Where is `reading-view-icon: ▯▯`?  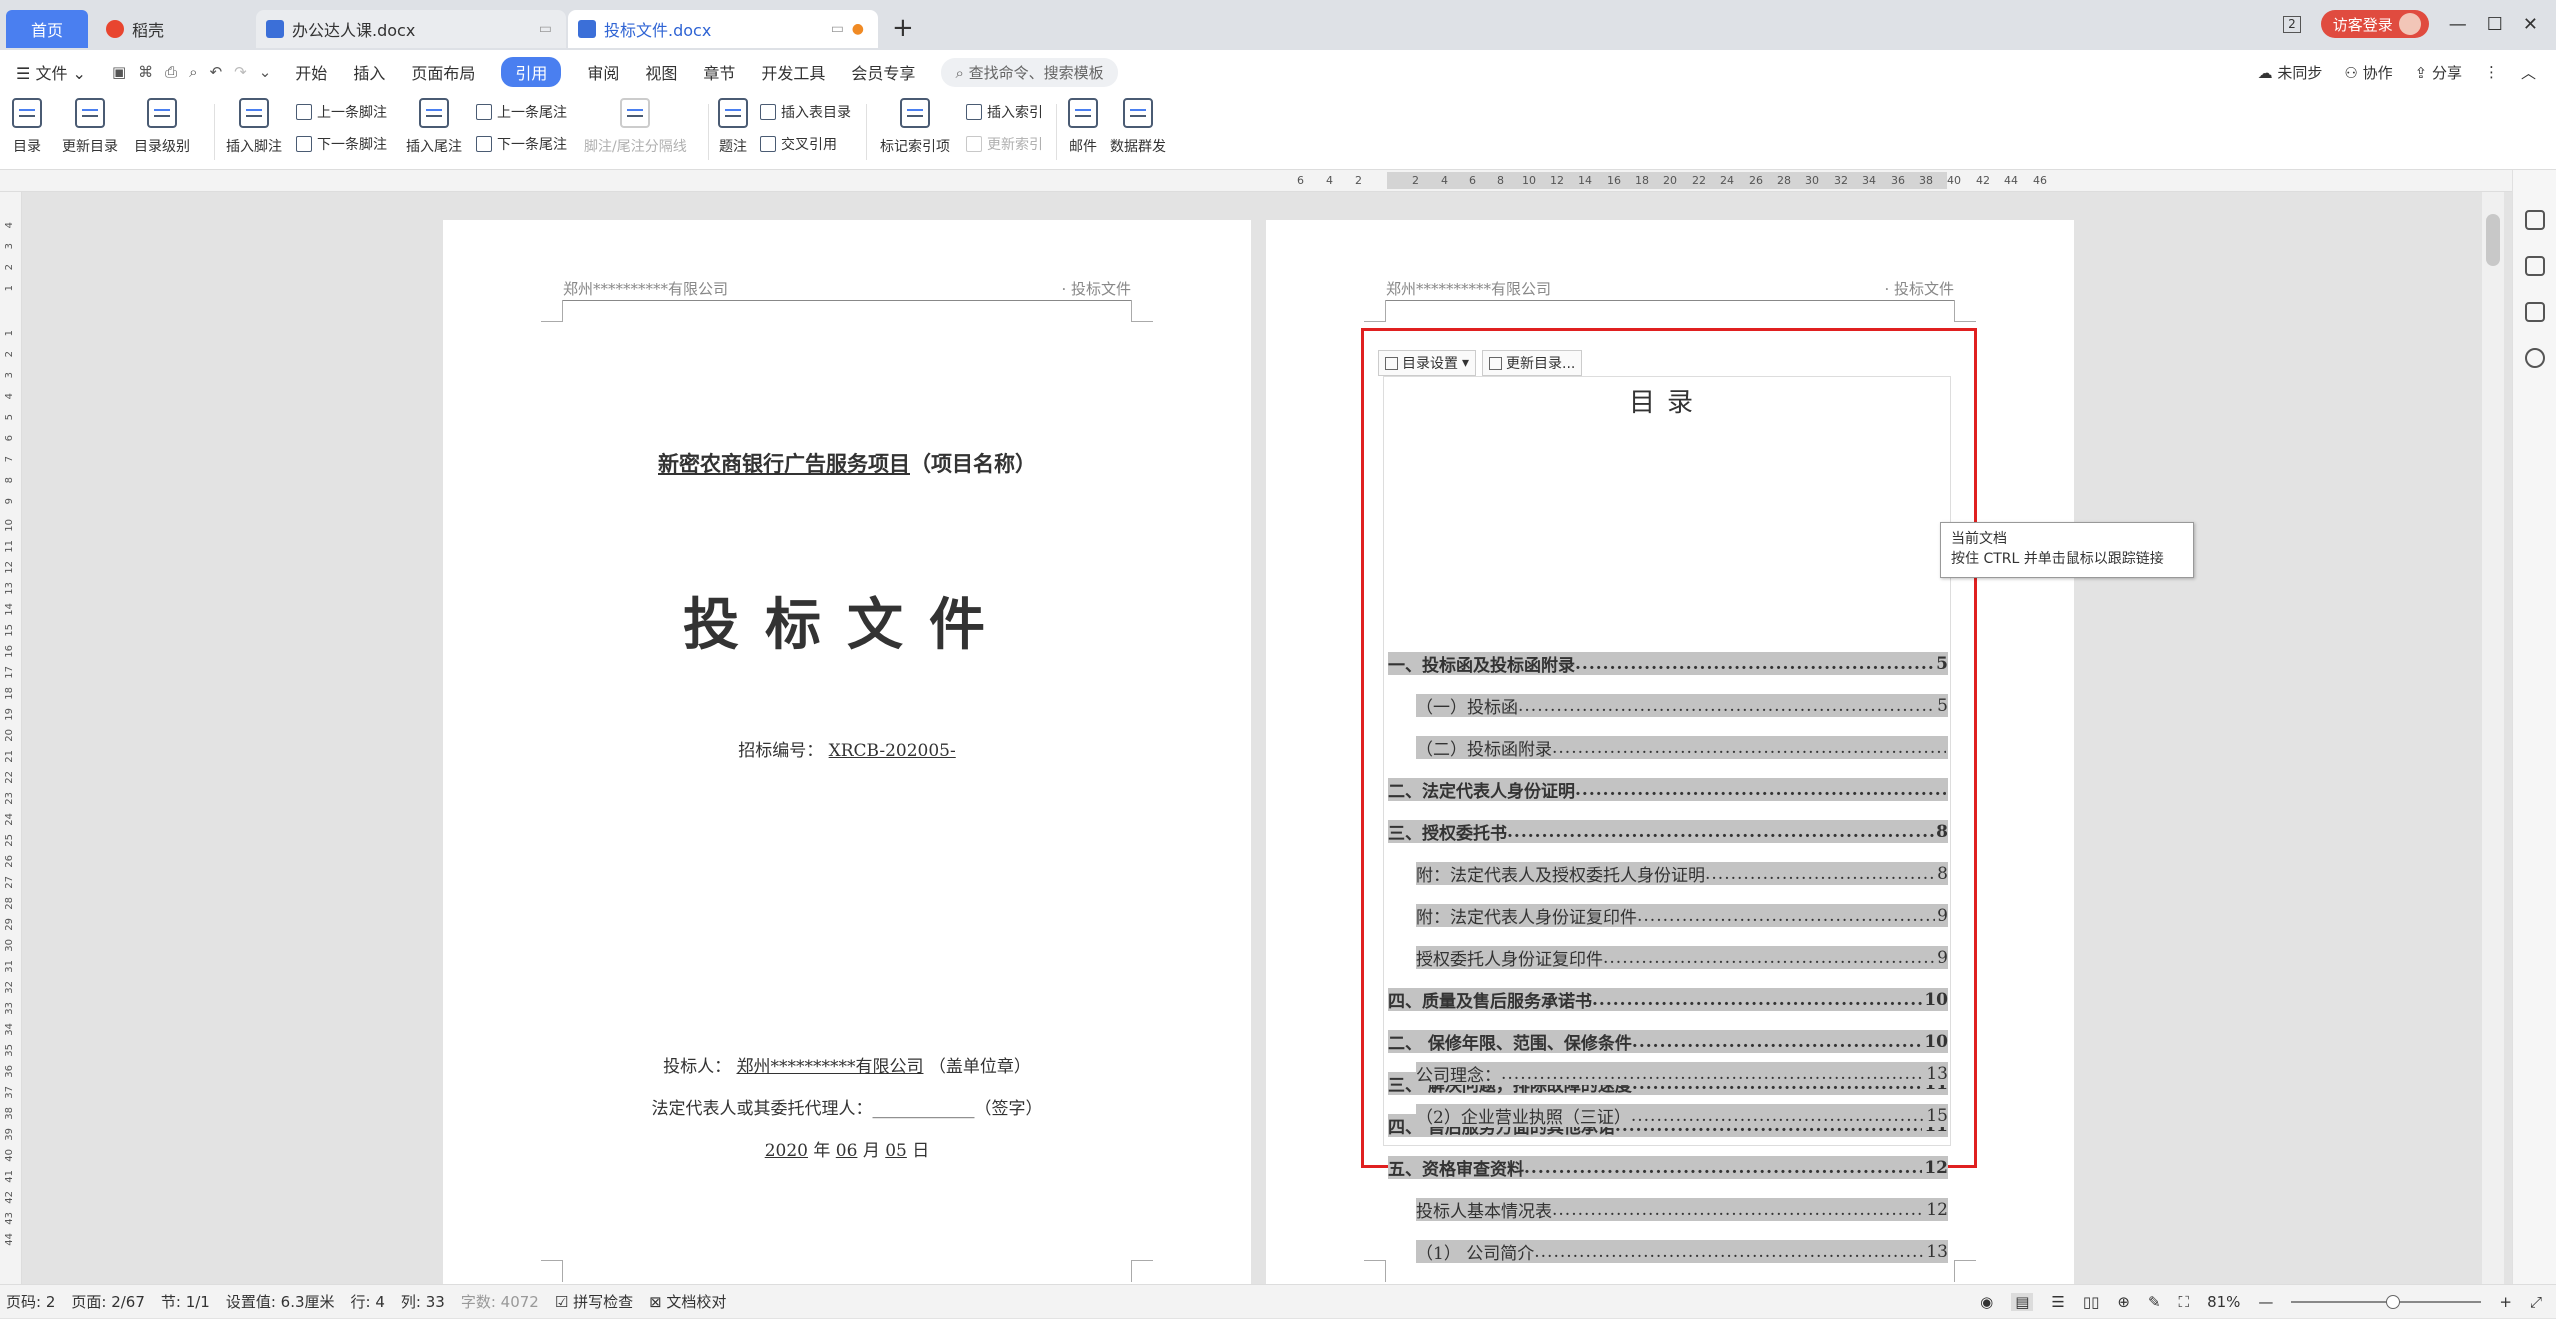 reading-view-icon: ▯▯ is located at coordinates (2091, 1302).